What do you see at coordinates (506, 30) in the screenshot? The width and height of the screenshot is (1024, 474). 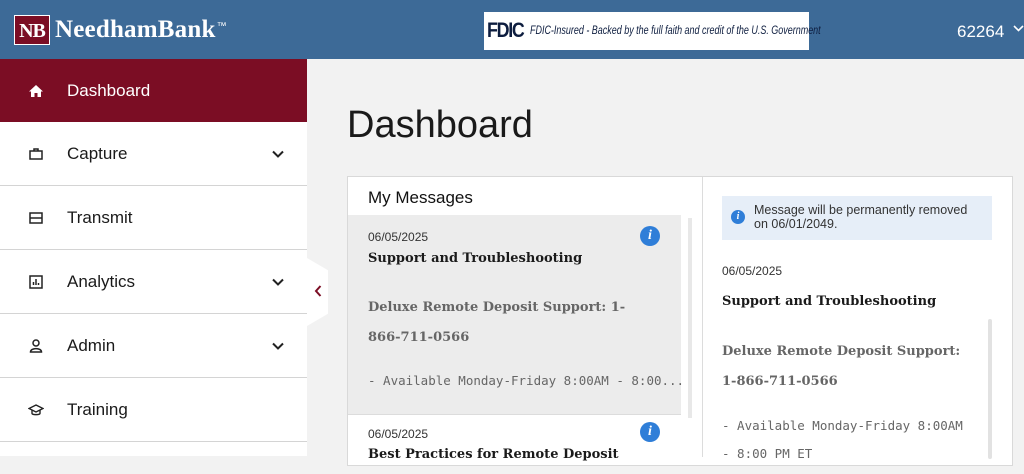 I see `fdic-logo: FDIC` at bounding box center [506, 30].